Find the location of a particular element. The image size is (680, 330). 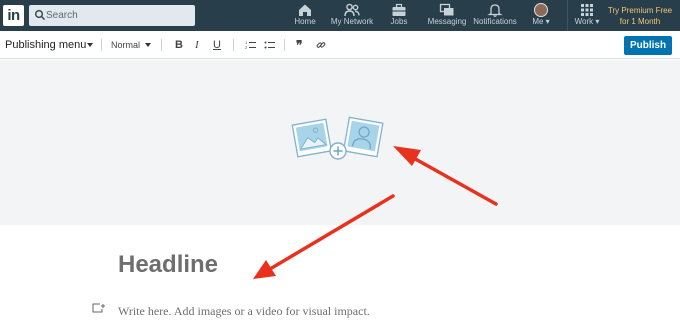

nav-jobs-label: Jobs is located at coordinates (399, 21).